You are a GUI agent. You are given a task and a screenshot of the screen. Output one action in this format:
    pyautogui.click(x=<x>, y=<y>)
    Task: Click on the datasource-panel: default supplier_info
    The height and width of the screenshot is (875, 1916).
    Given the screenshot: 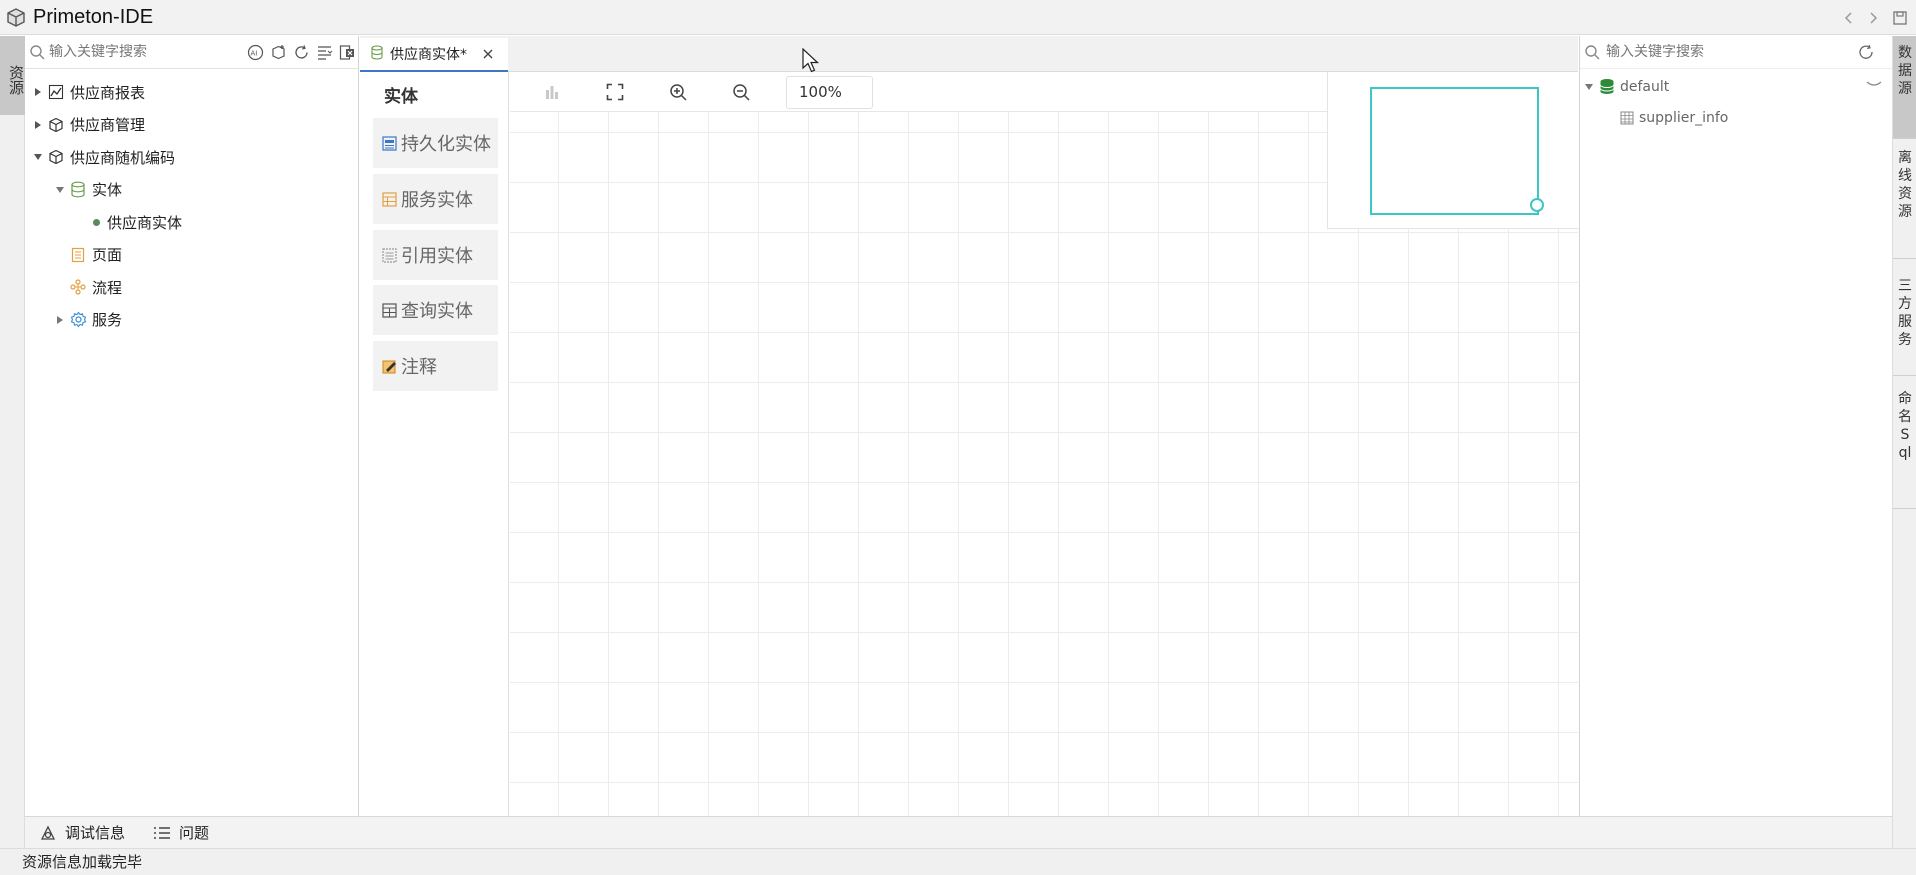 What is the action you would take?
    pyautogui.click(x=1736, y=426)
    